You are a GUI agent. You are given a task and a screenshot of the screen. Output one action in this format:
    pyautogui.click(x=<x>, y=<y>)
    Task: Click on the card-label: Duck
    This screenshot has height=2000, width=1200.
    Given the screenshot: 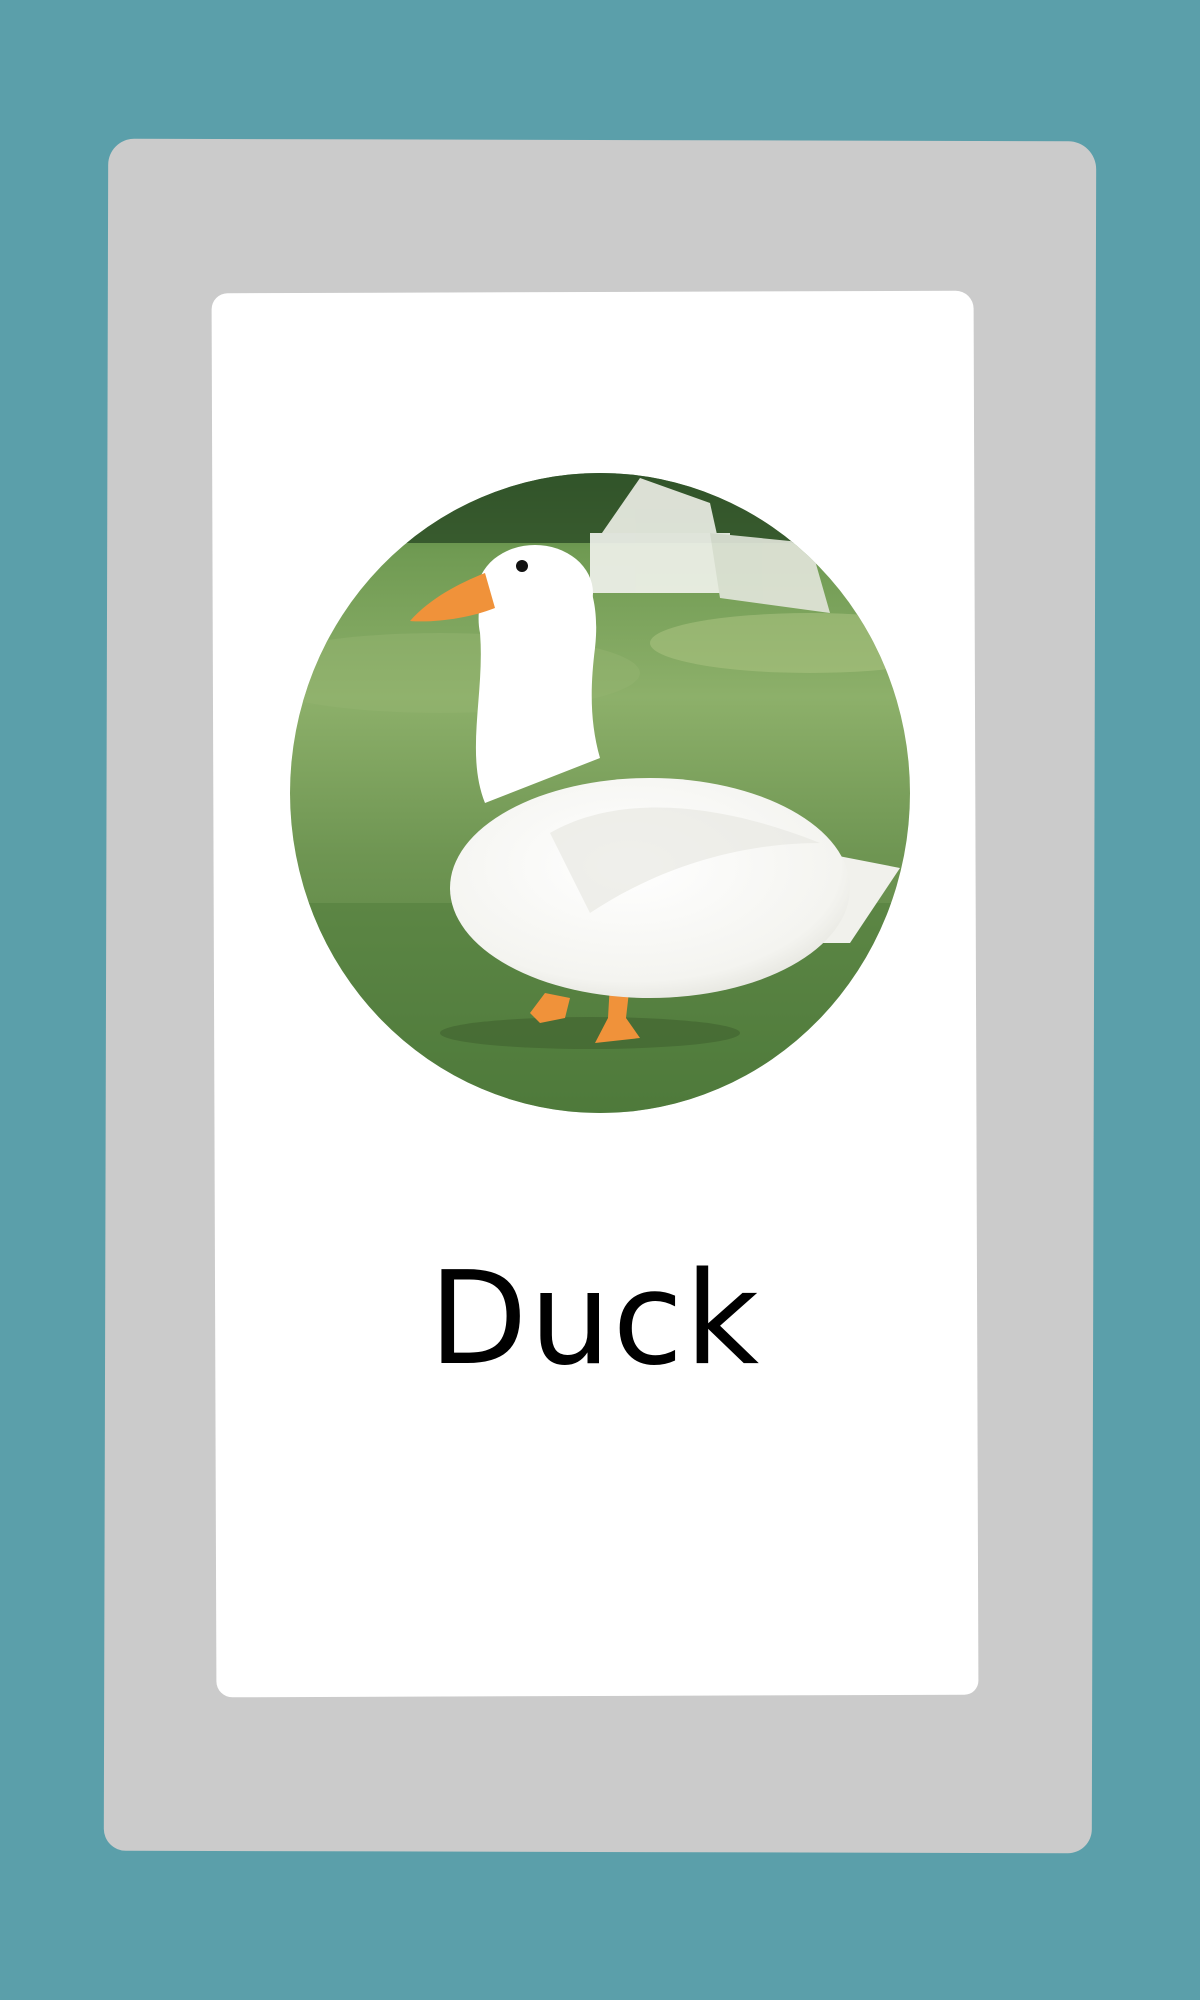 What is the action you would take?
    pyautogui.click(x=595, y=1319)
    